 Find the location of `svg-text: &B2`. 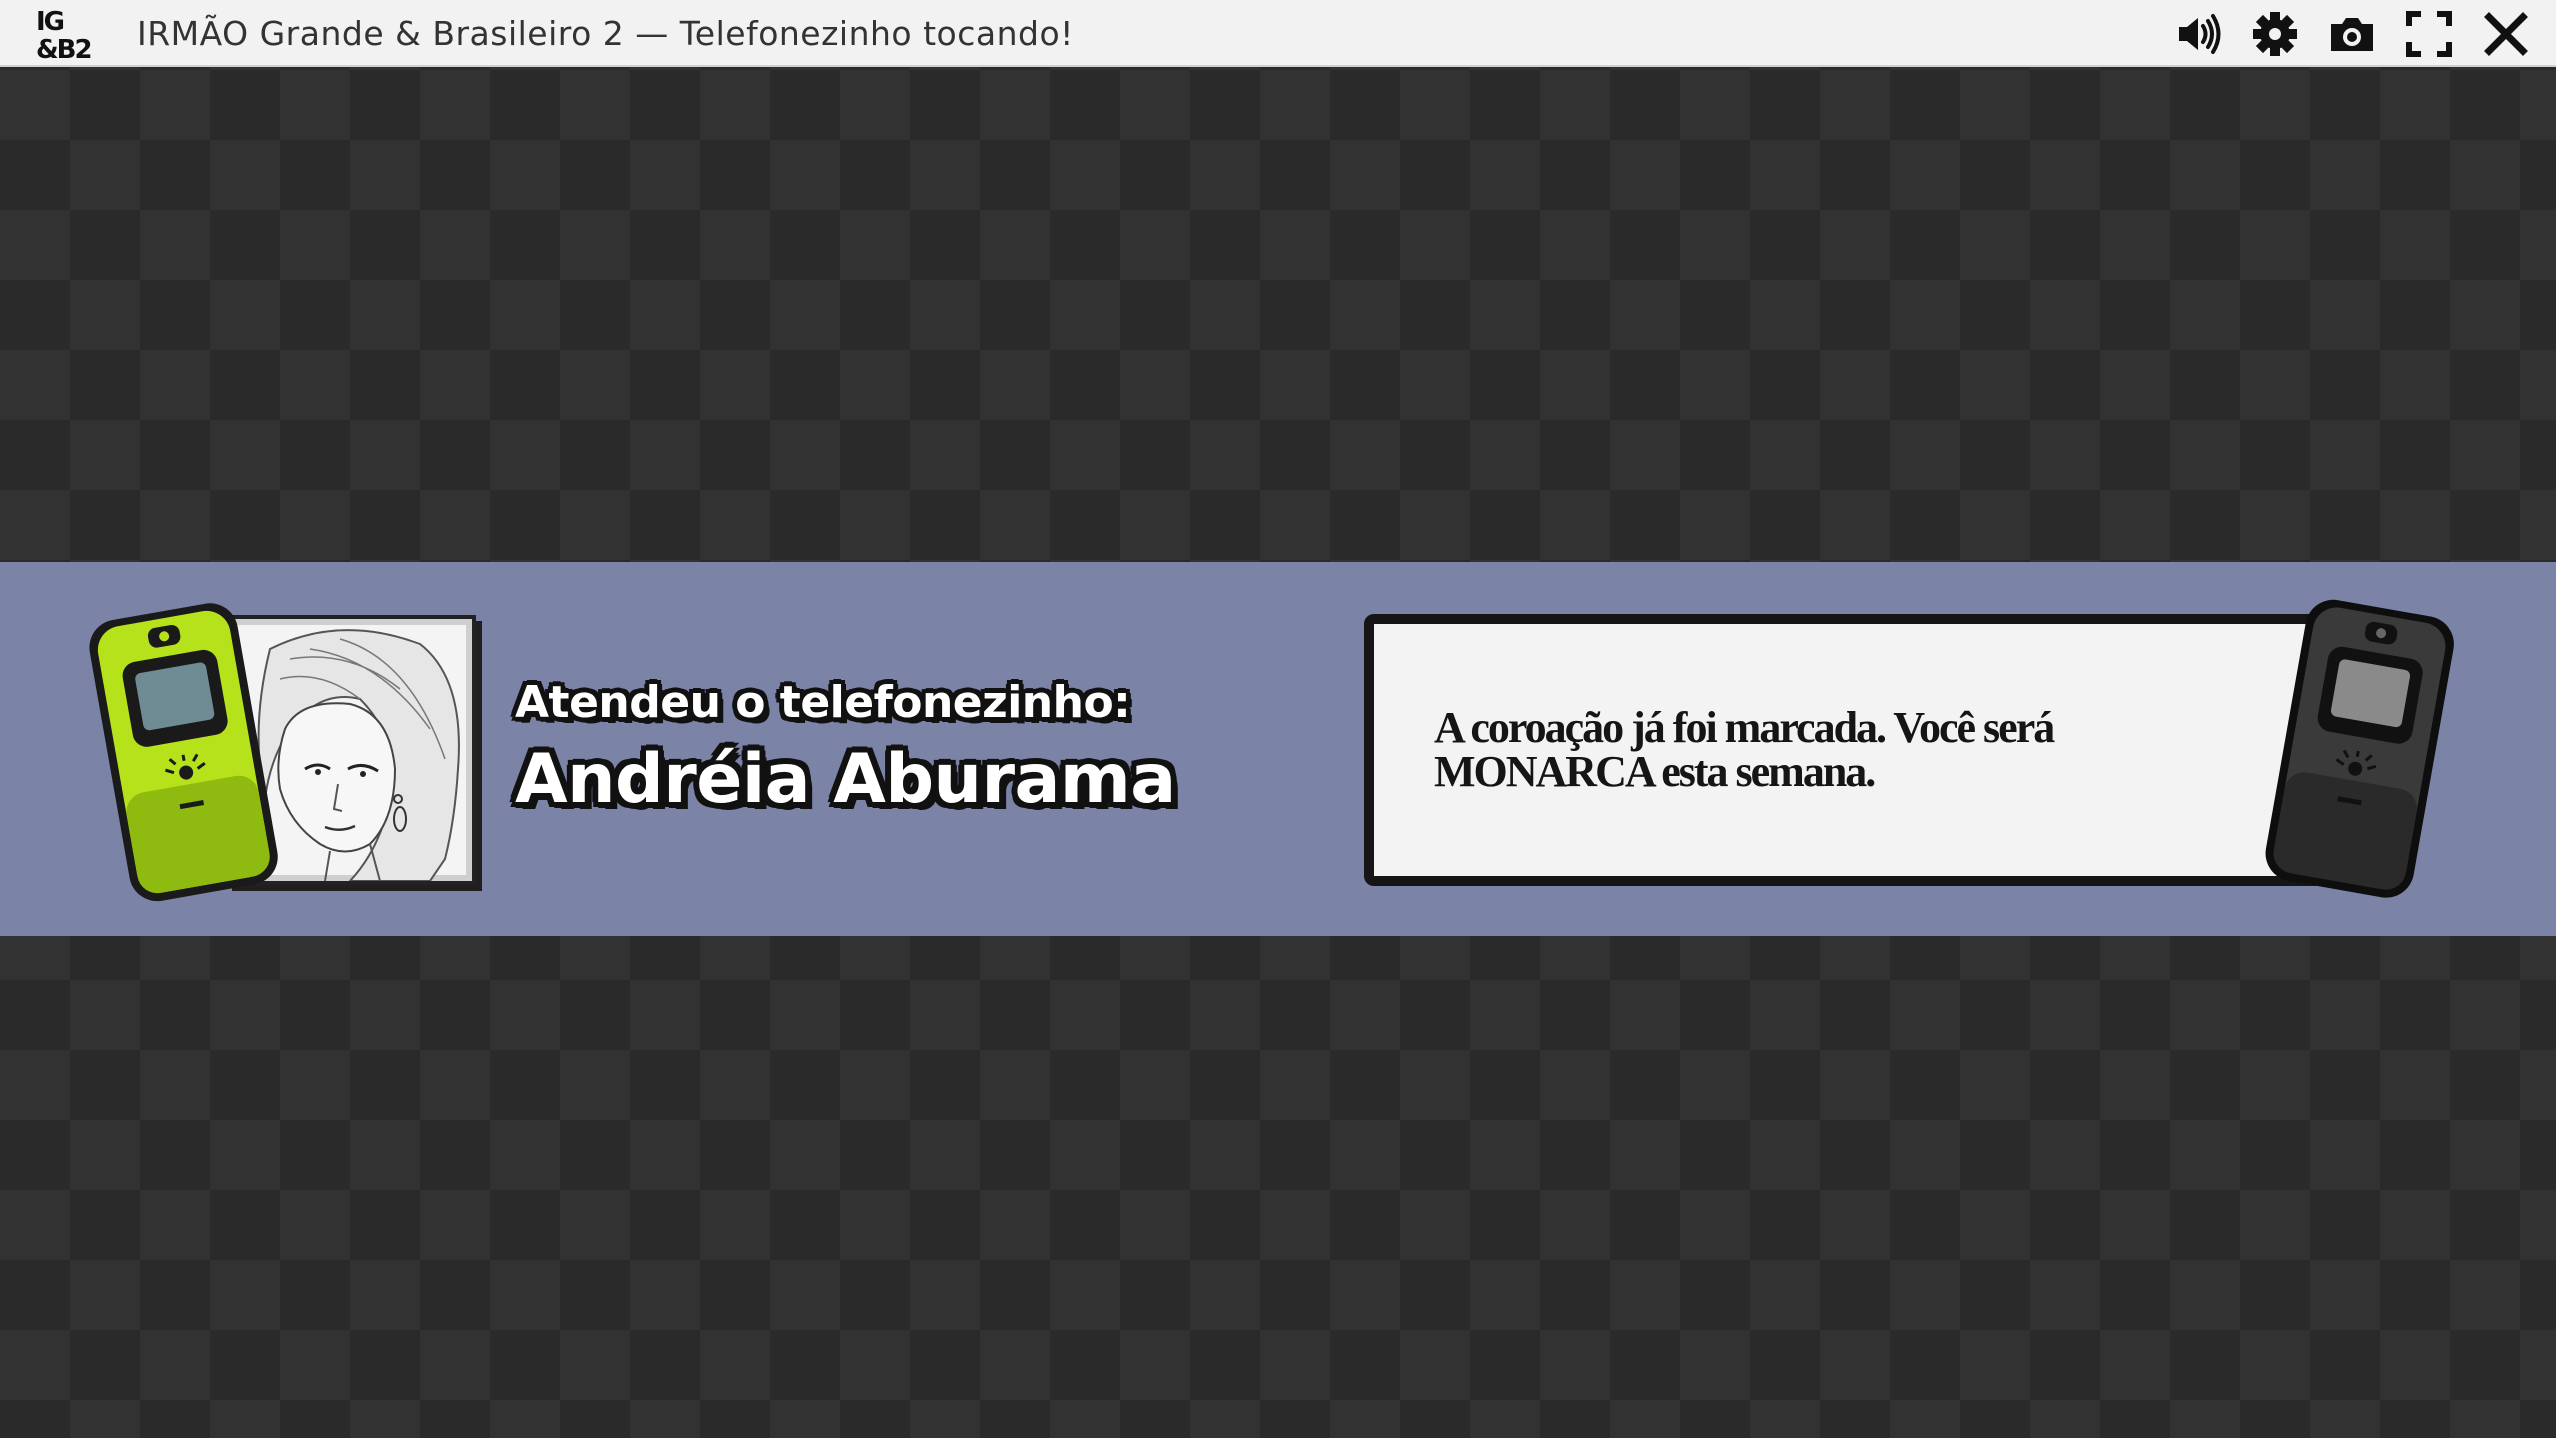

svg-text: &B2 is located at coordinates (63, 48).